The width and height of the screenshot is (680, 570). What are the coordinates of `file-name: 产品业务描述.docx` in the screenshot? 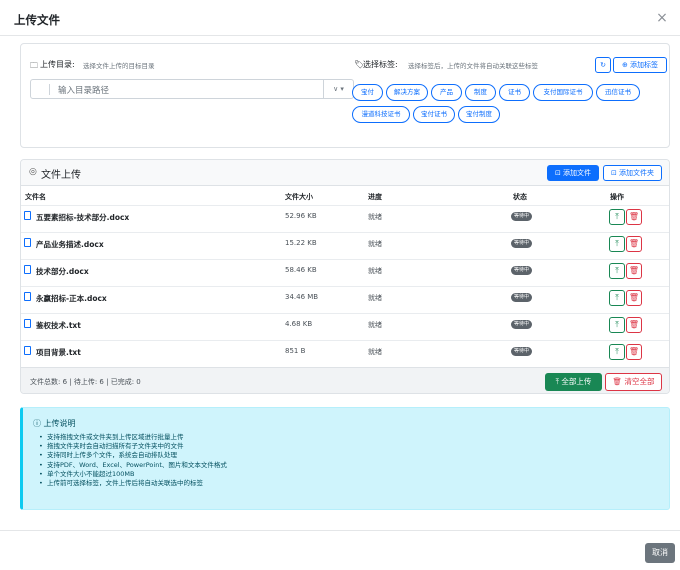 It's located at (70, 244).